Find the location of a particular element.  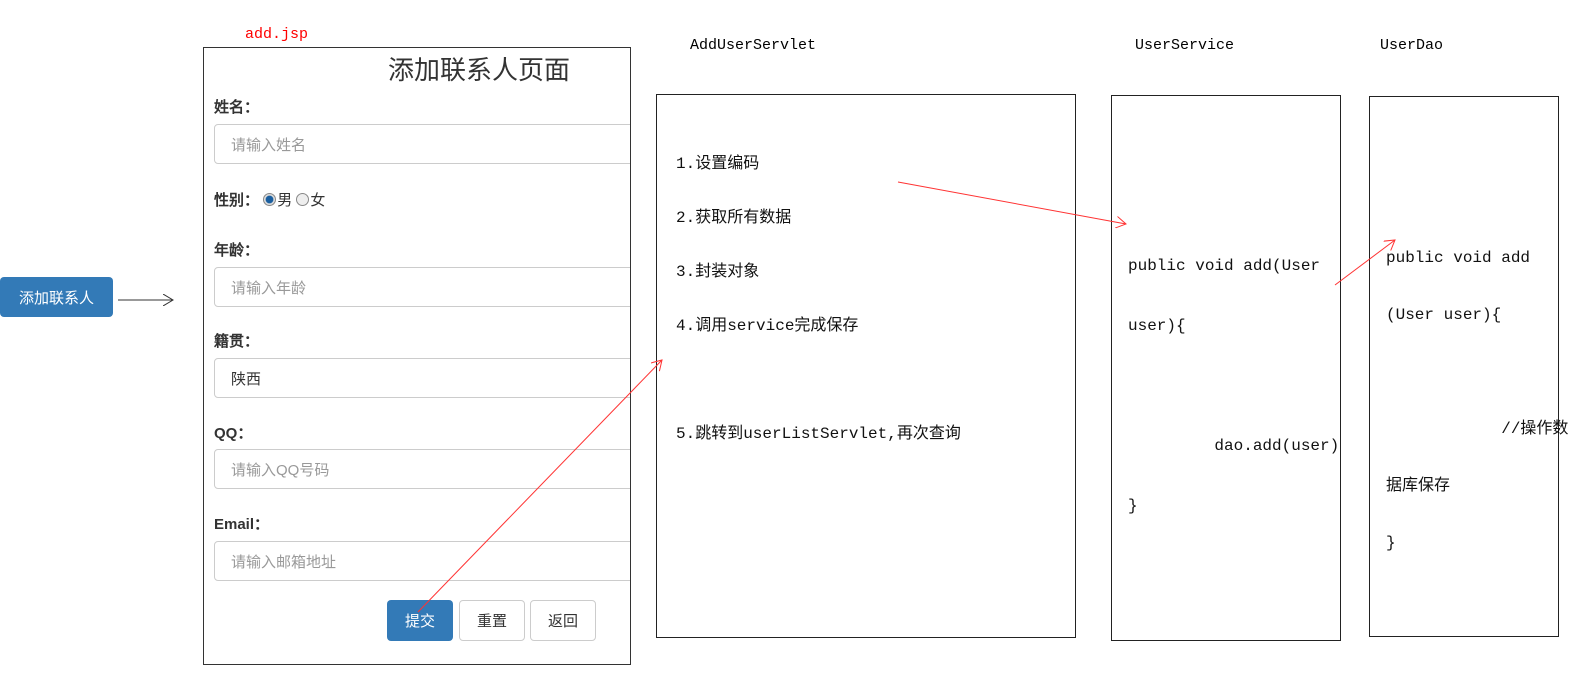

arrow-submit-to-servlet is located at coordinates (539, 486).